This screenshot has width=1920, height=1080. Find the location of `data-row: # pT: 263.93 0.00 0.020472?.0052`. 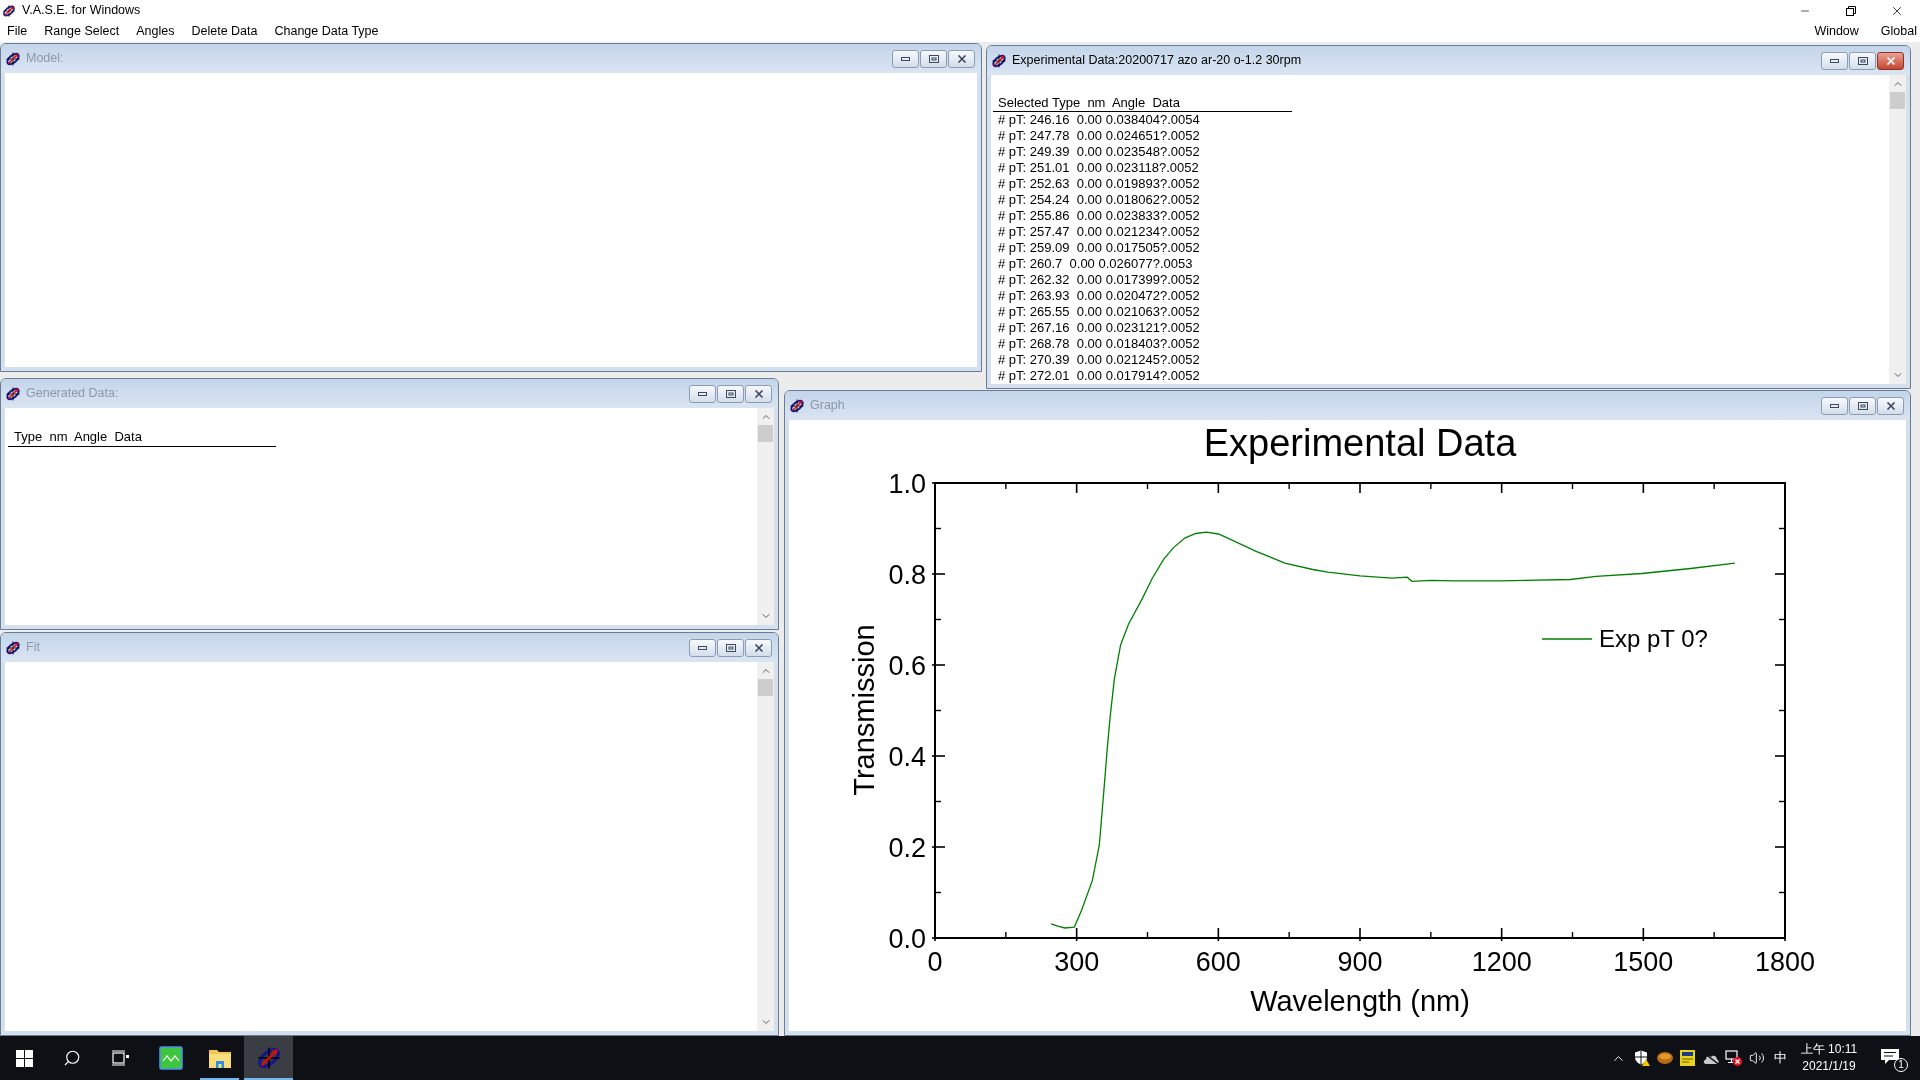

data-row: # pT: 263.93 0.00 0.020472?.0052 is located at coordinates (1095, 296).